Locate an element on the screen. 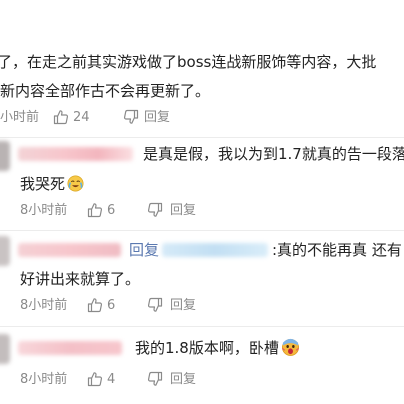 The height and width of the screenshot is (404, 404). comment-4-text: 我的1.8版本啊，卧槽 is located at coordinates (207, 348).